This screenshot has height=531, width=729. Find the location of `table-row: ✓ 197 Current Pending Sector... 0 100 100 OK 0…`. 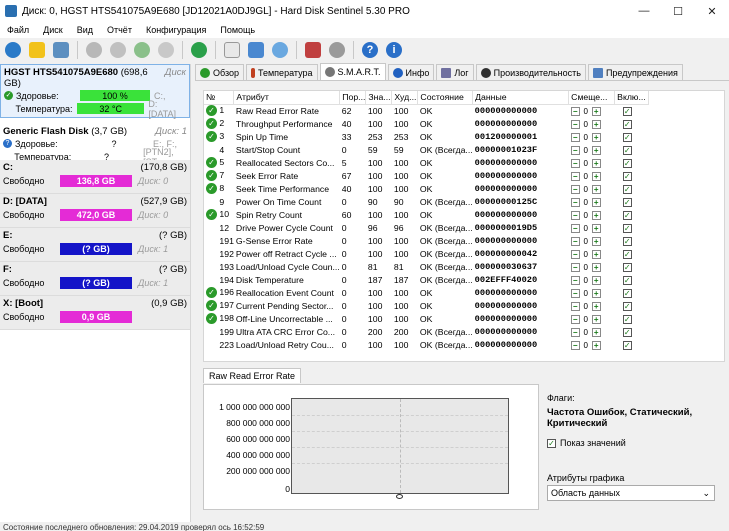

table-row: ✓ 197 Current Pending Sector... 0 100 100 OK 0… is located at coordinates (426, 305).